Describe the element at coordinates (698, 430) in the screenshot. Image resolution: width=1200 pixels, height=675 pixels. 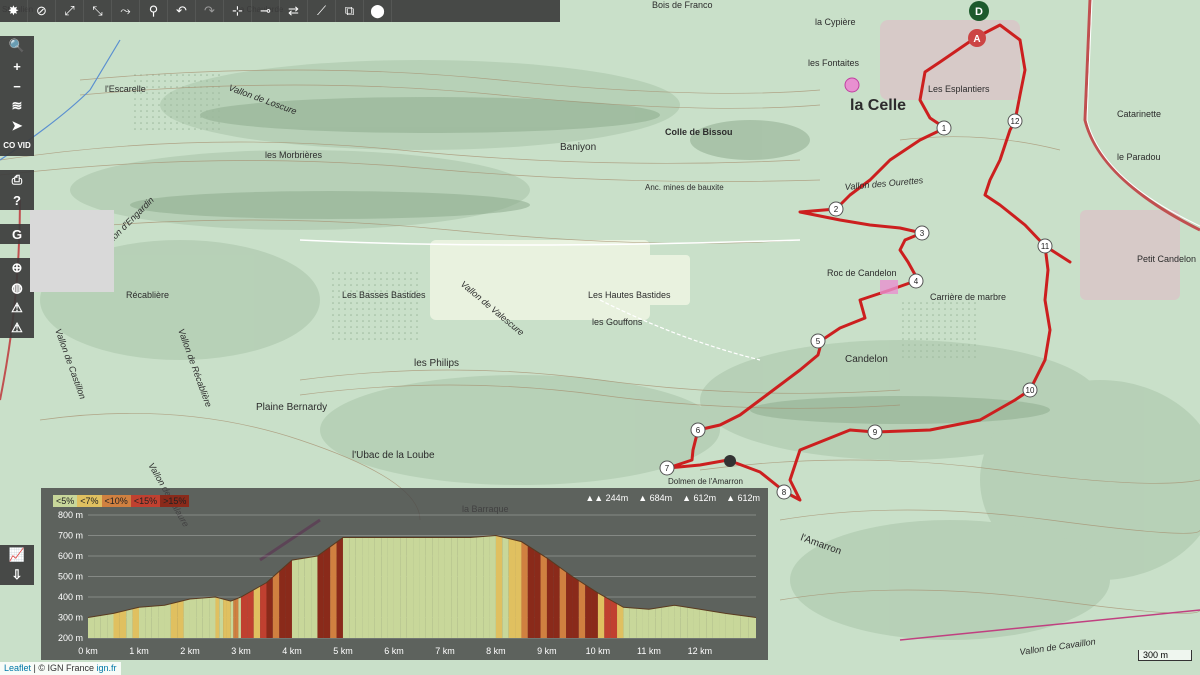
I see `waypoint-6: 6` at that location.